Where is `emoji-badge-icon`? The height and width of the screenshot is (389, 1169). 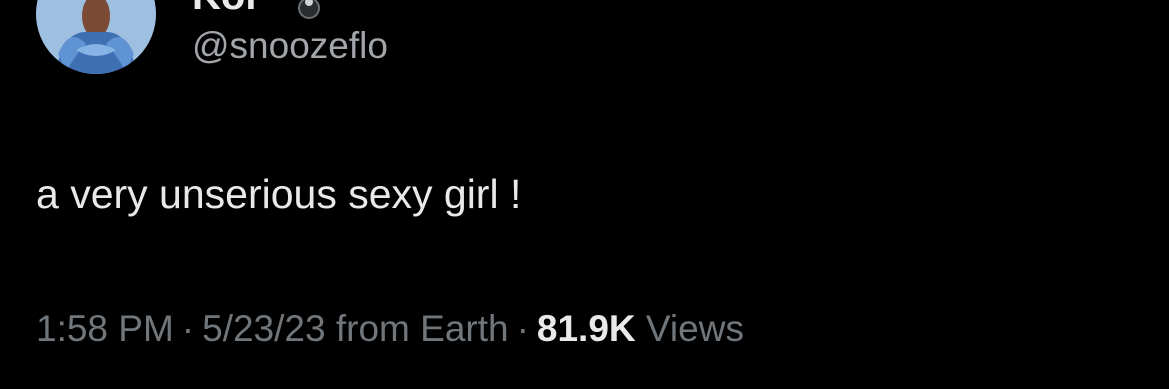 emoji-badge-icon is located at coordinates (309, 9).